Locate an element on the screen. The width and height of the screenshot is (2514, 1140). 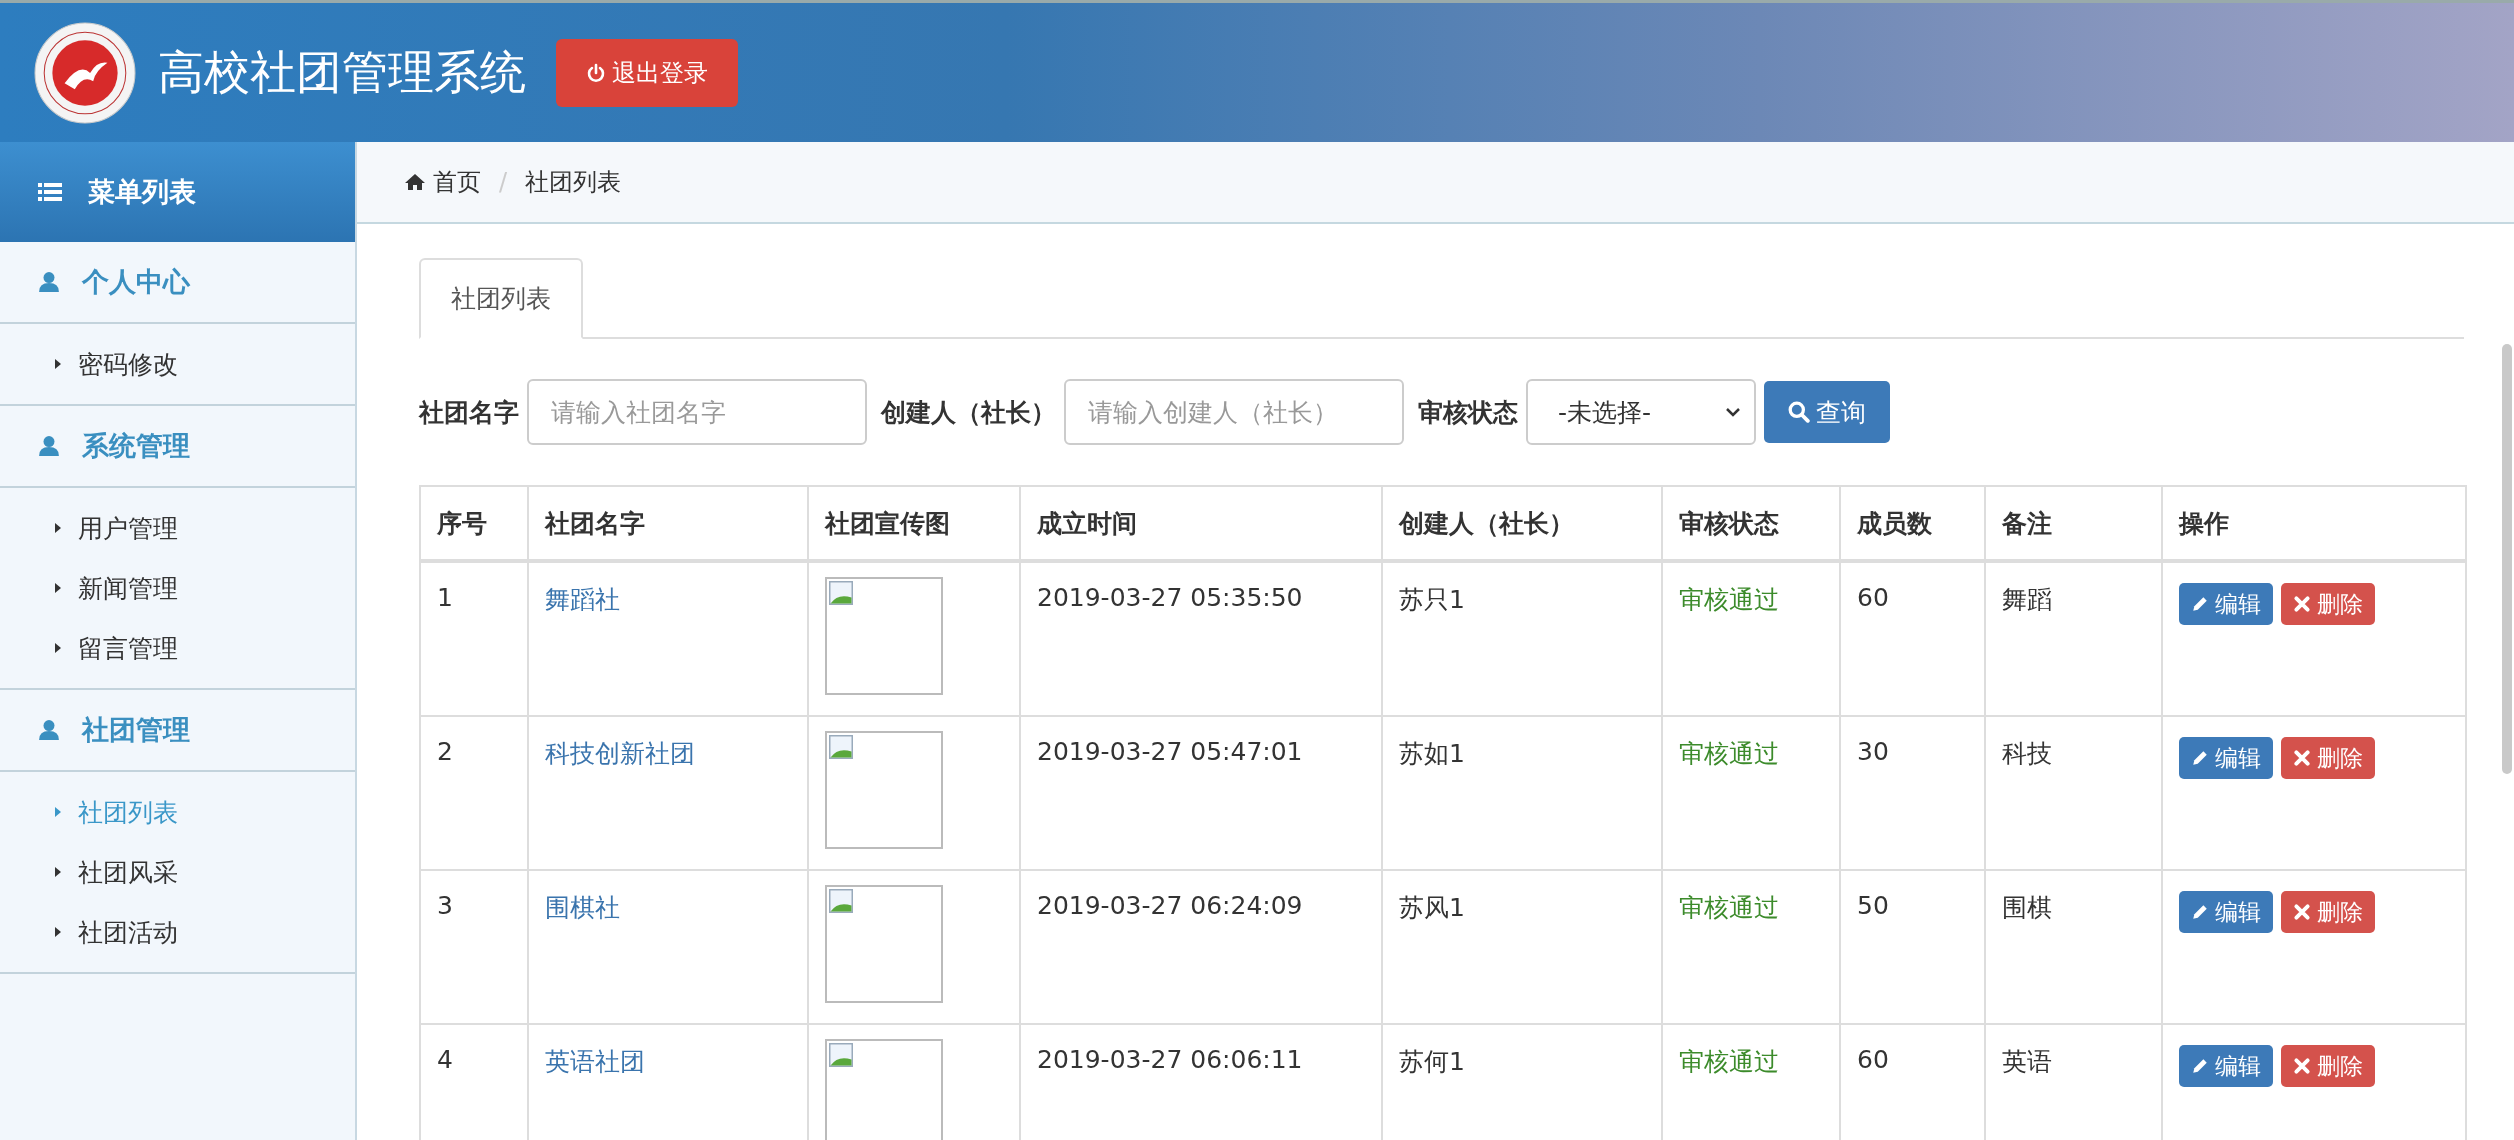
table-cell: 苏如1 is located at coordinates (1522, 793).